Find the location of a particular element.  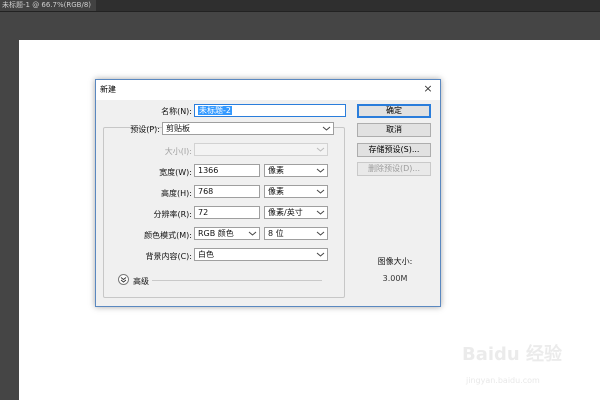

image-size-value: 3.00M is located at coordinates (395, 278).